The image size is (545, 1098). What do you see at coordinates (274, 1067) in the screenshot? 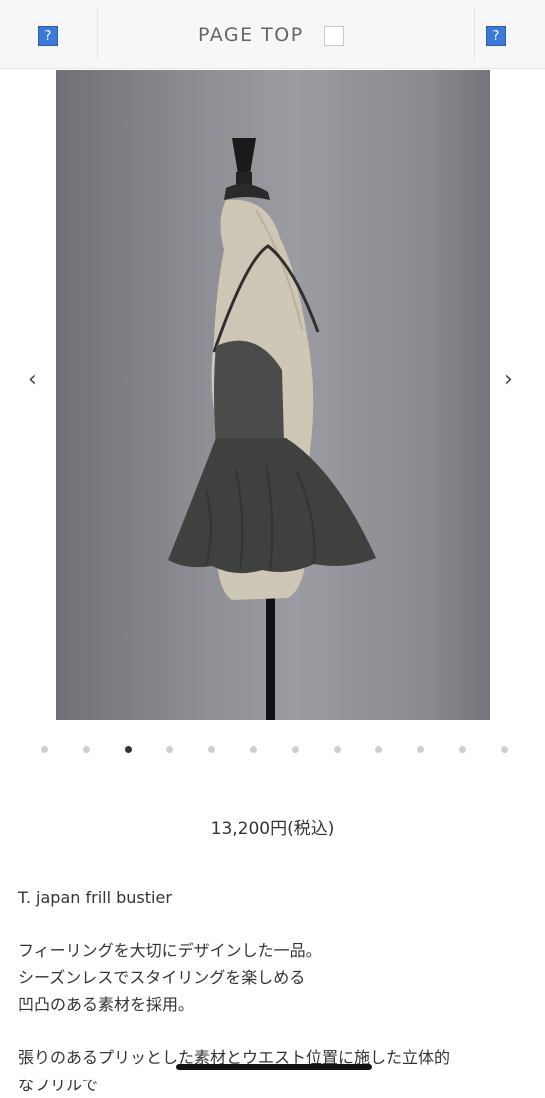
I see `home-indicator` at bounding box center [274, 1067].